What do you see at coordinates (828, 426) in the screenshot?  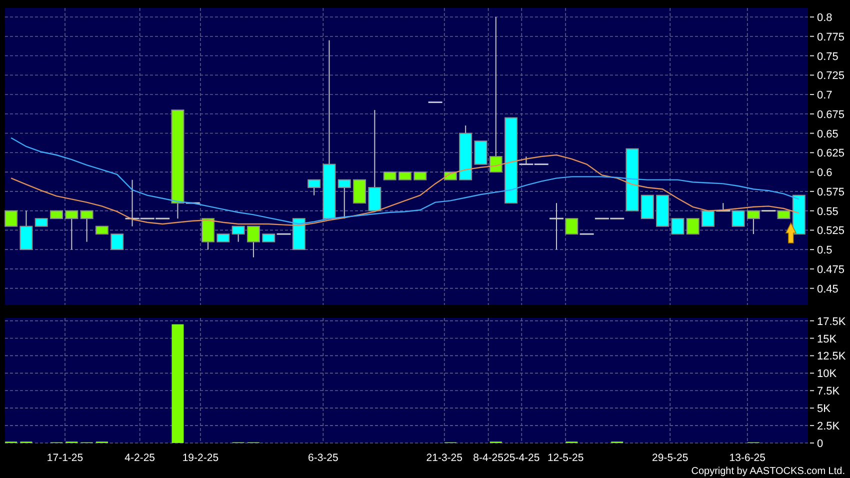 I see `axis-label: 2.5K` at bounding box center [828, 426].